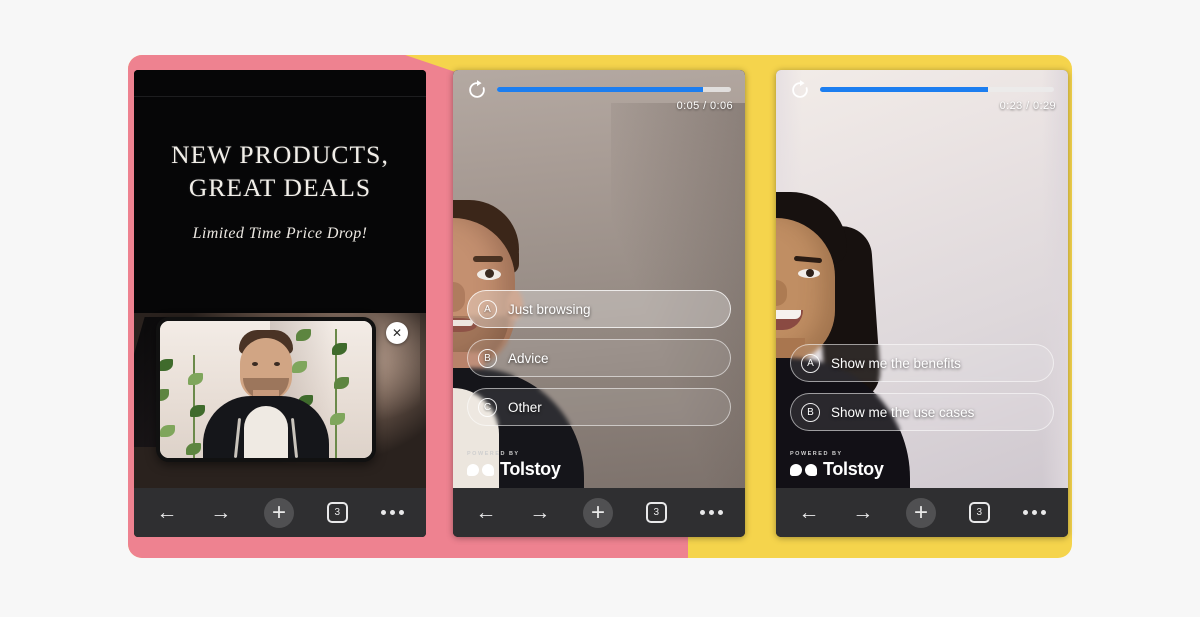  I want to click on choice-label: Show me the use cases, so click(903, 412).